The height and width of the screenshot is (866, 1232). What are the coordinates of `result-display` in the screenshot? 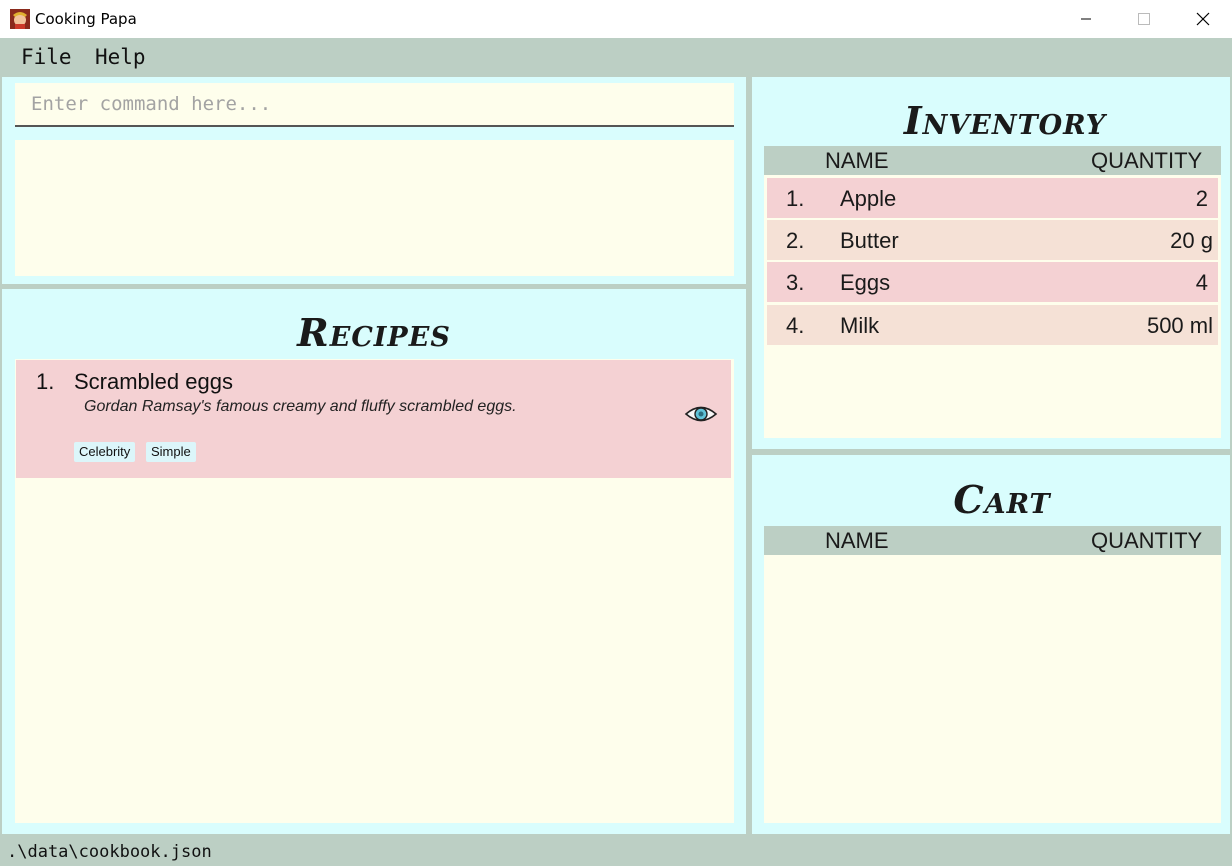 It's located at (374, 208).